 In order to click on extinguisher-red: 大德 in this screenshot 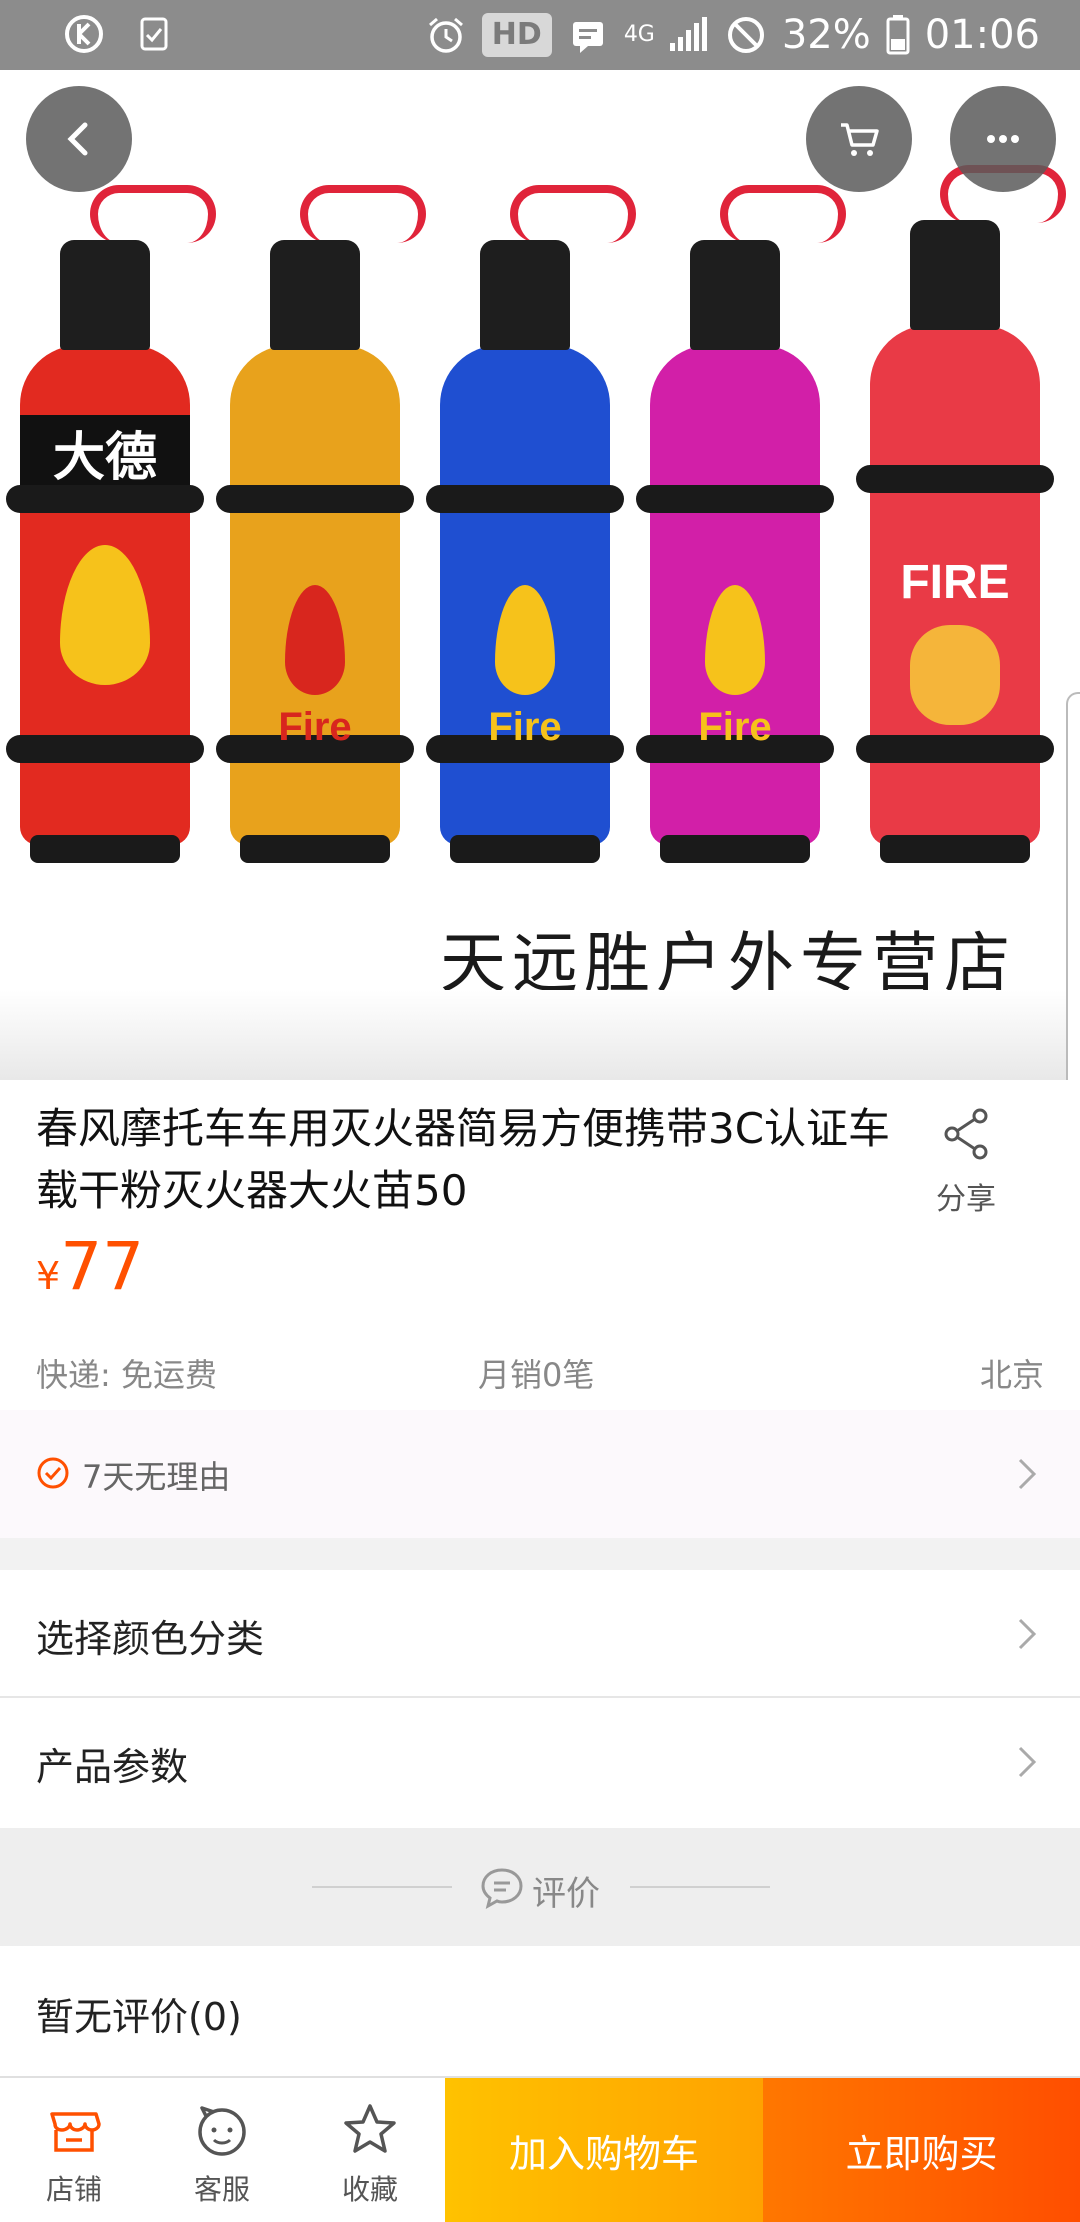, I will do `click(111, 524)`.